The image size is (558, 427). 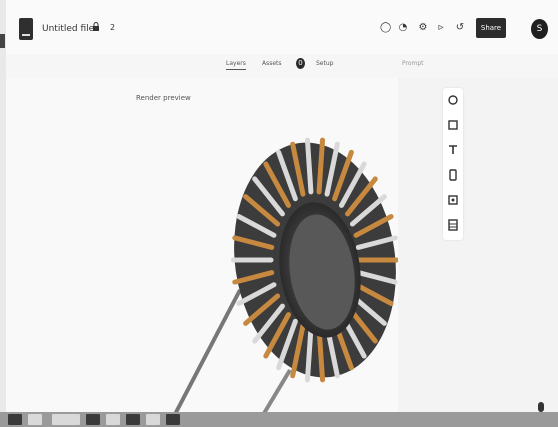 What do you see at coordinates (453, 100) in the screenshot?
I see `move-icon` at bounding box center [453, 100].